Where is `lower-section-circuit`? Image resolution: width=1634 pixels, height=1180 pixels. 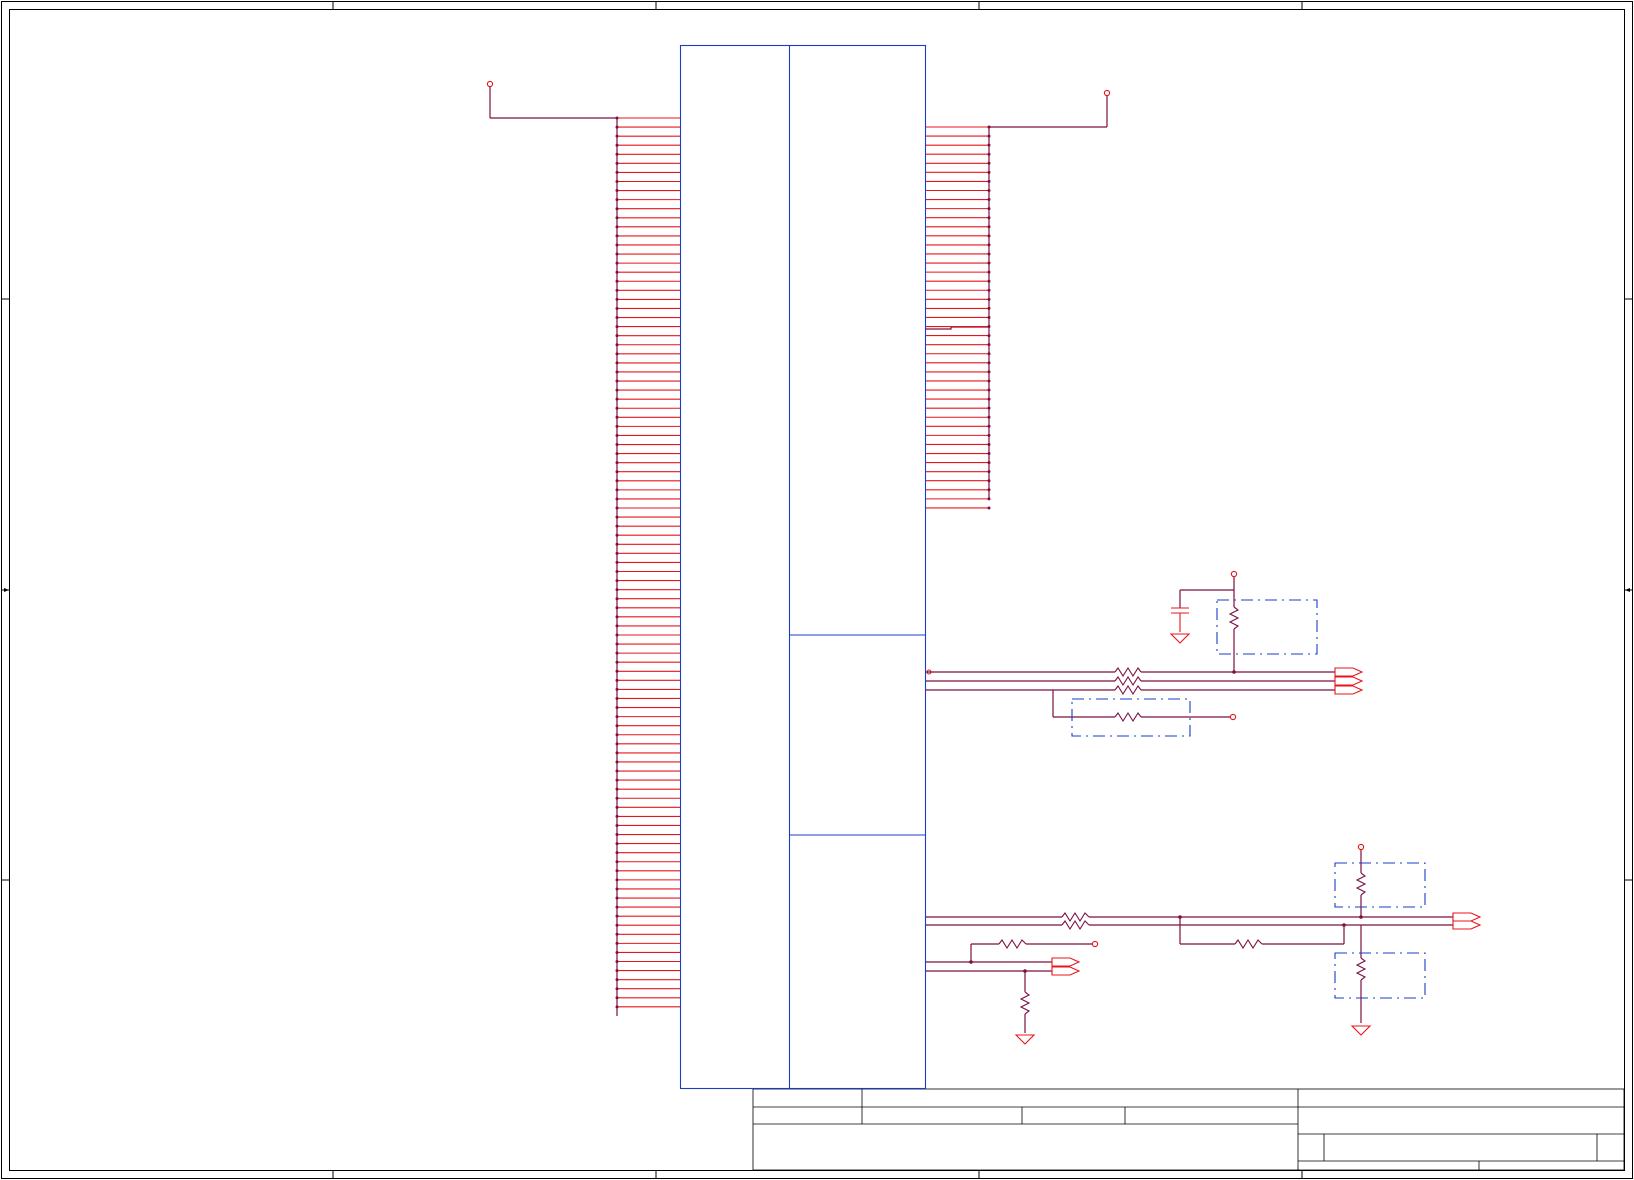 lower-section-circuit is located at coordinates (1204, 944).